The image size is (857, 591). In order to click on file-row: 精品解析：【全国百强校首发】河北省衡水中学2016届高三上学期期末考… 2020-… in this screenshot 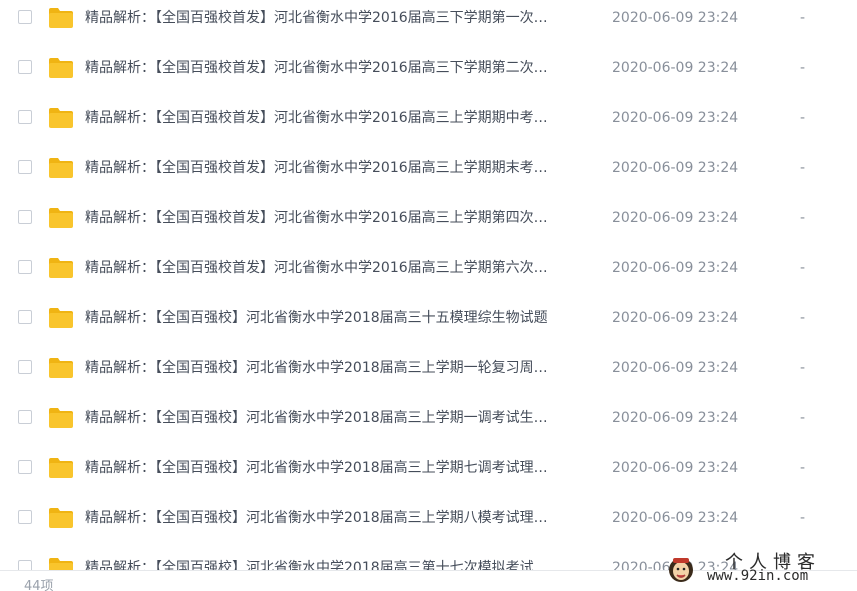, I will do `click(428, 175)`.